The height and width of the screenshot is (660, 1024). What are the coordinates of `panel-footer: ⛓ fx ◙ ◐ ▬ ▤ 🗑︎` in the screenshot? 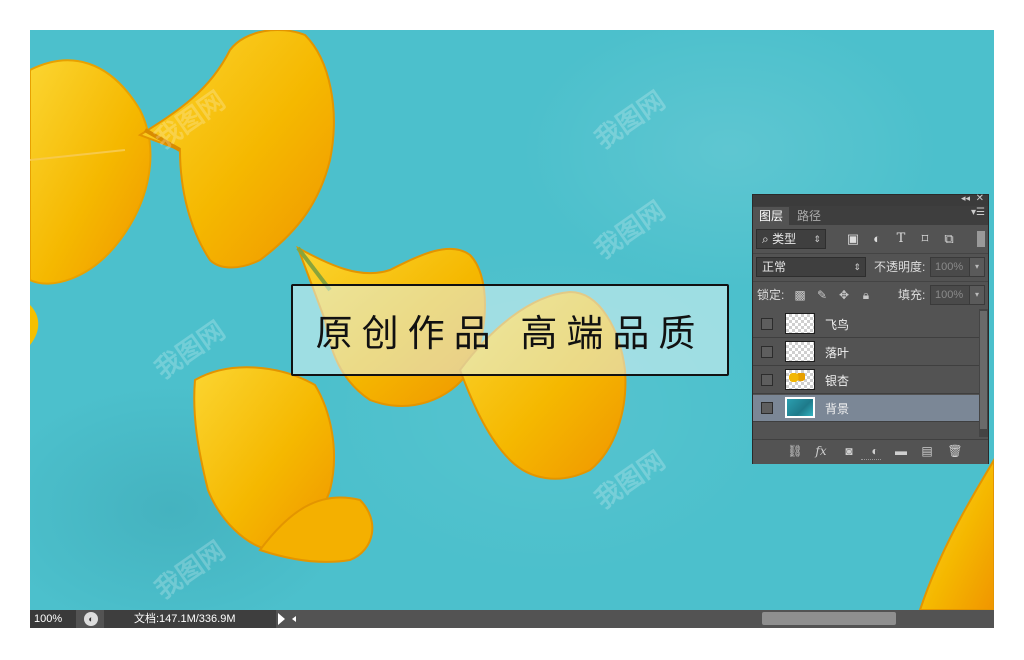 It's located at (870, 451).